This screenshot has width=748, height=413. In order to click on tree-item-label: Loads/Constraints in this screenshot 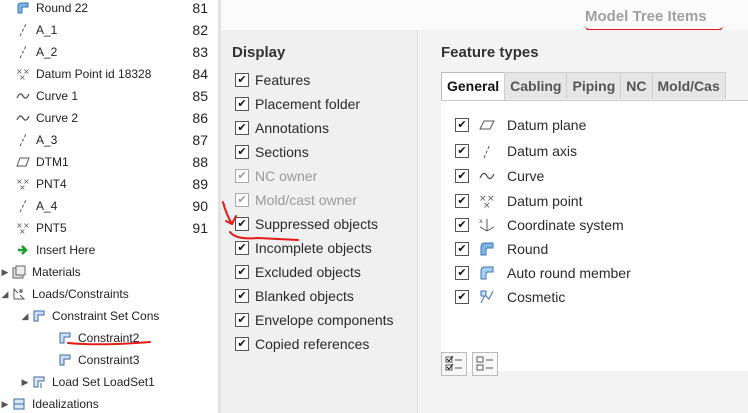, I will do `click(80, 294)`.